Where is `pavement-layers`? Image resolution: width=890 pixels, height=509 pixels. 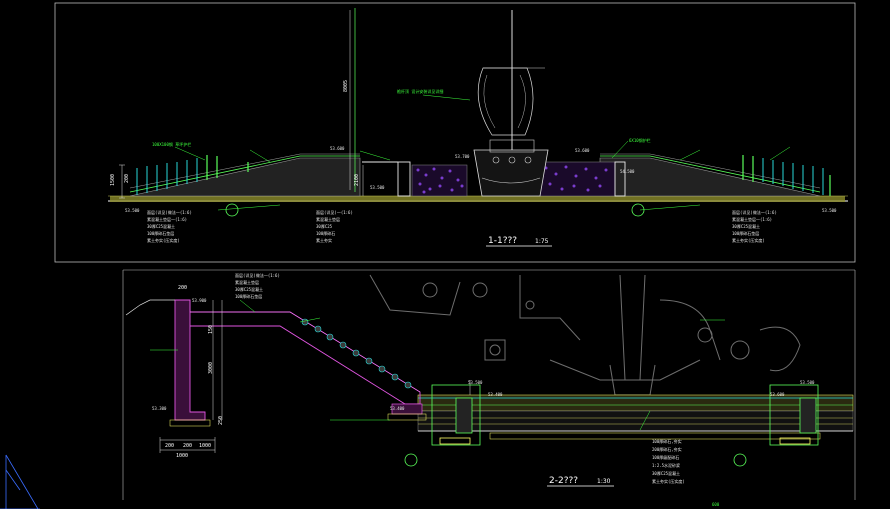
pavement-layers is located at coordinates (635, 417).